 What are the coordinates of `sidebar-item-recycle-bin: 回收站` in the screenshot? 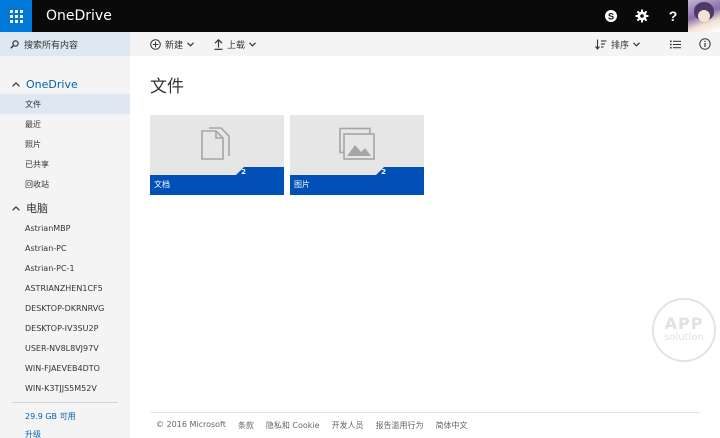 It's located at (65, 184).